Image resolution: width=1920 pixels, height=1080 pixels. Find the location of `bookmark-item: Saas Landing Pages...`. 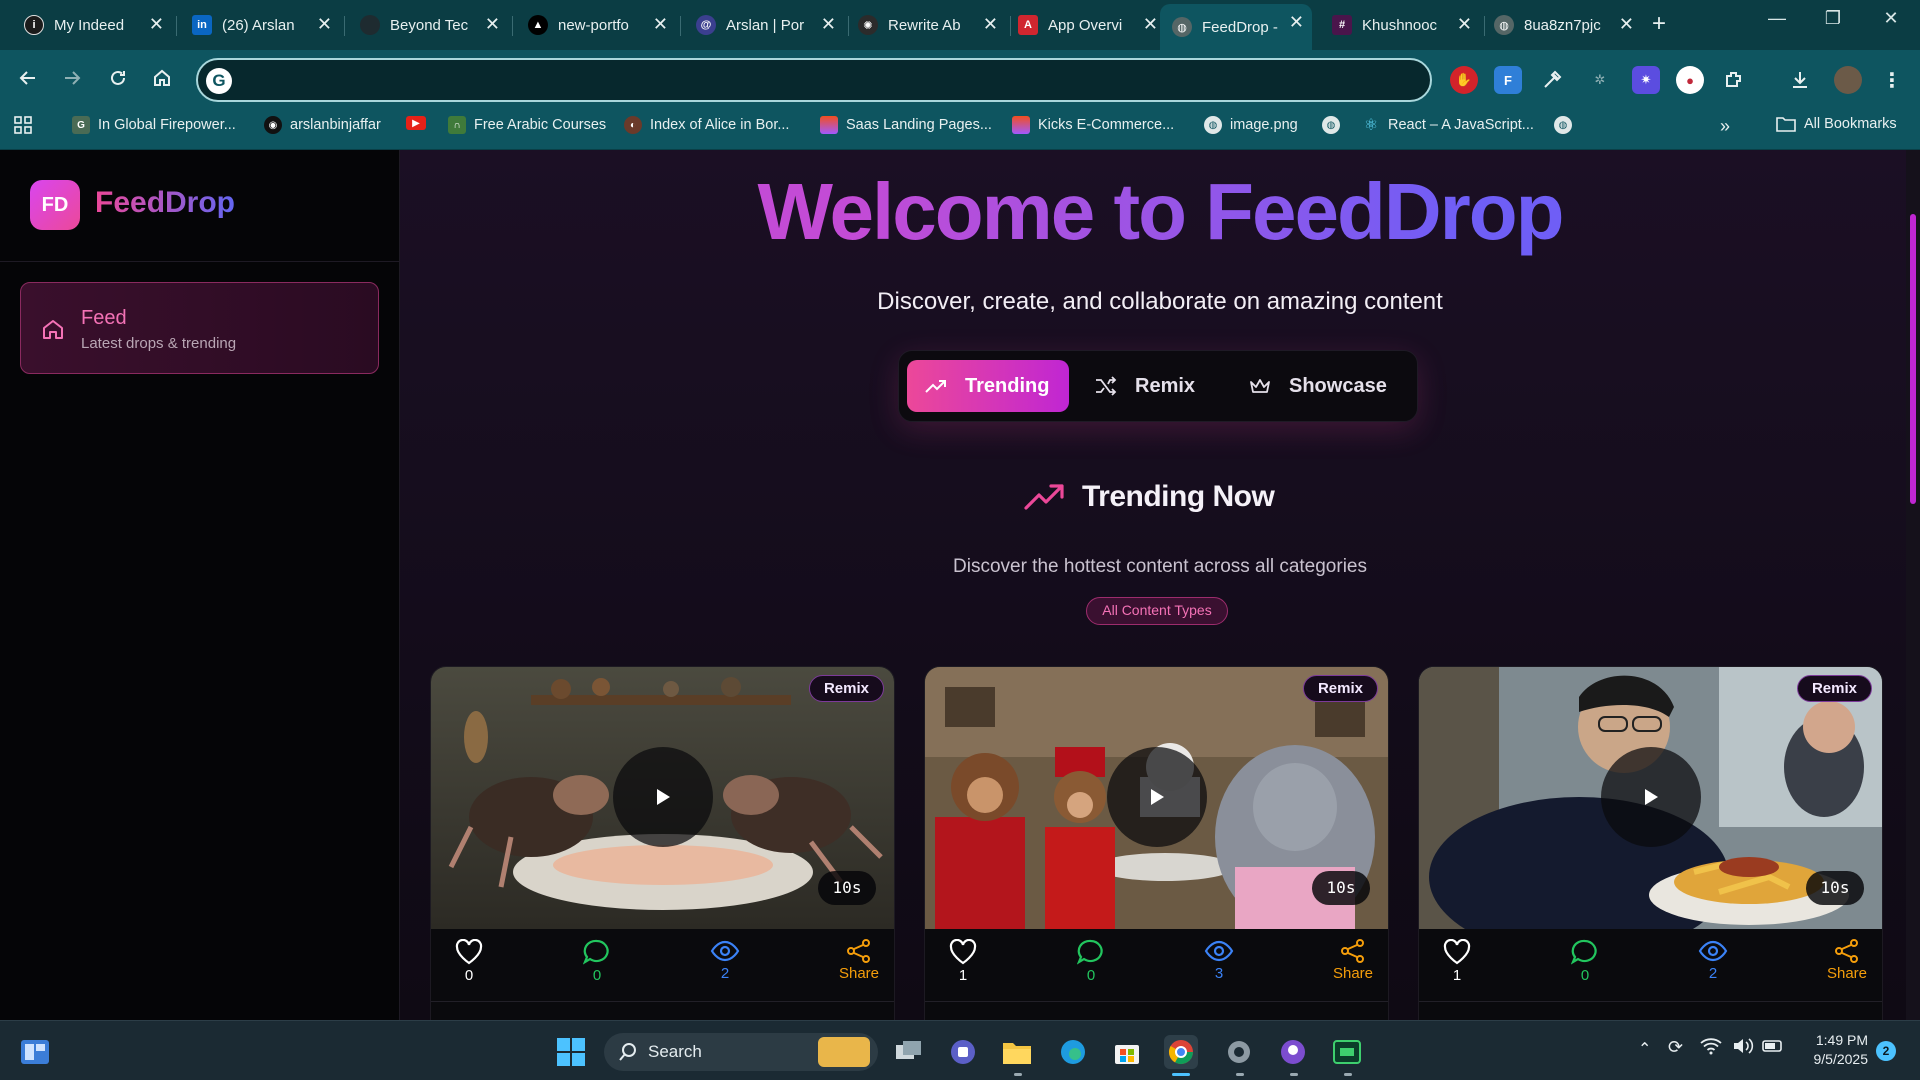

bookmark-item: Saas Landing Pages... is located at coordinates (906, 125).